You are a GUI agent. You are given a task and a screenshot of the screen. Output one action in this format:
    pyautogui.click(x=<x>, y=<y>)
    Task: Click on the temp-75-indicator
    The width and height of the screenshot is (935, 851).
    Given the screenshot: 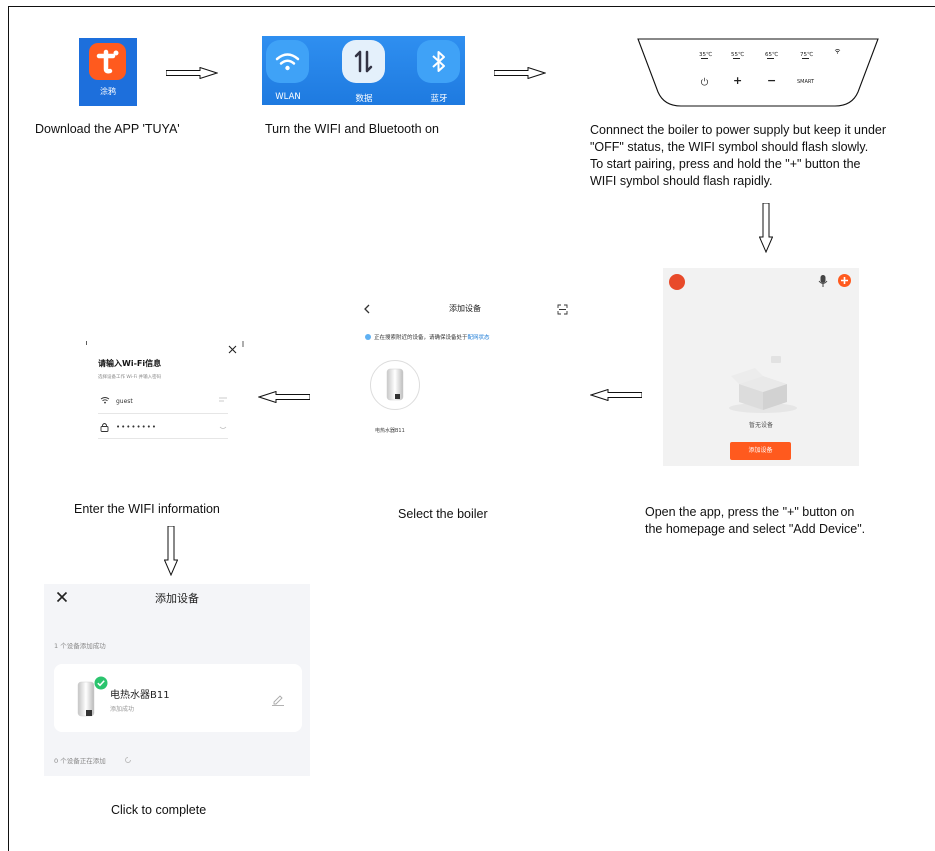 What is the action you would take?
    pyautogui.click(x=805, y=58)
    